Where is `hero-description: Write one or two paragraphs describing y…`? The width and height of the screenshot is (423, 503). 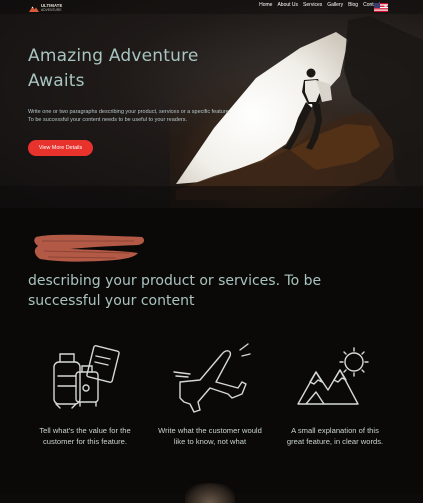
hero-description: Write one or two paragraphs describing y… is located at coordinates (143, 116).